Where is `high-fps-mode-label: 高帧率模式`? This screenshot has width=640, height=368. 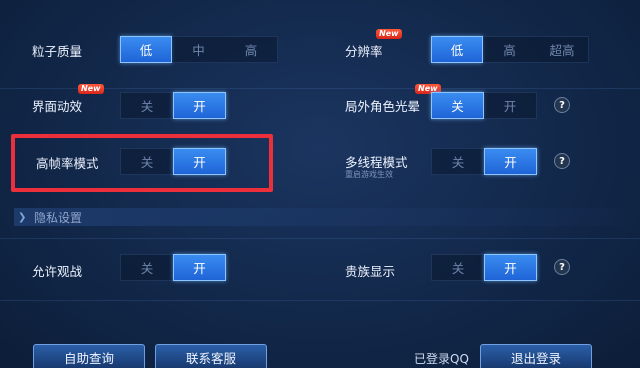 high-fps-mode-label: 高帧率模式 is located at coordinates (67, 163).